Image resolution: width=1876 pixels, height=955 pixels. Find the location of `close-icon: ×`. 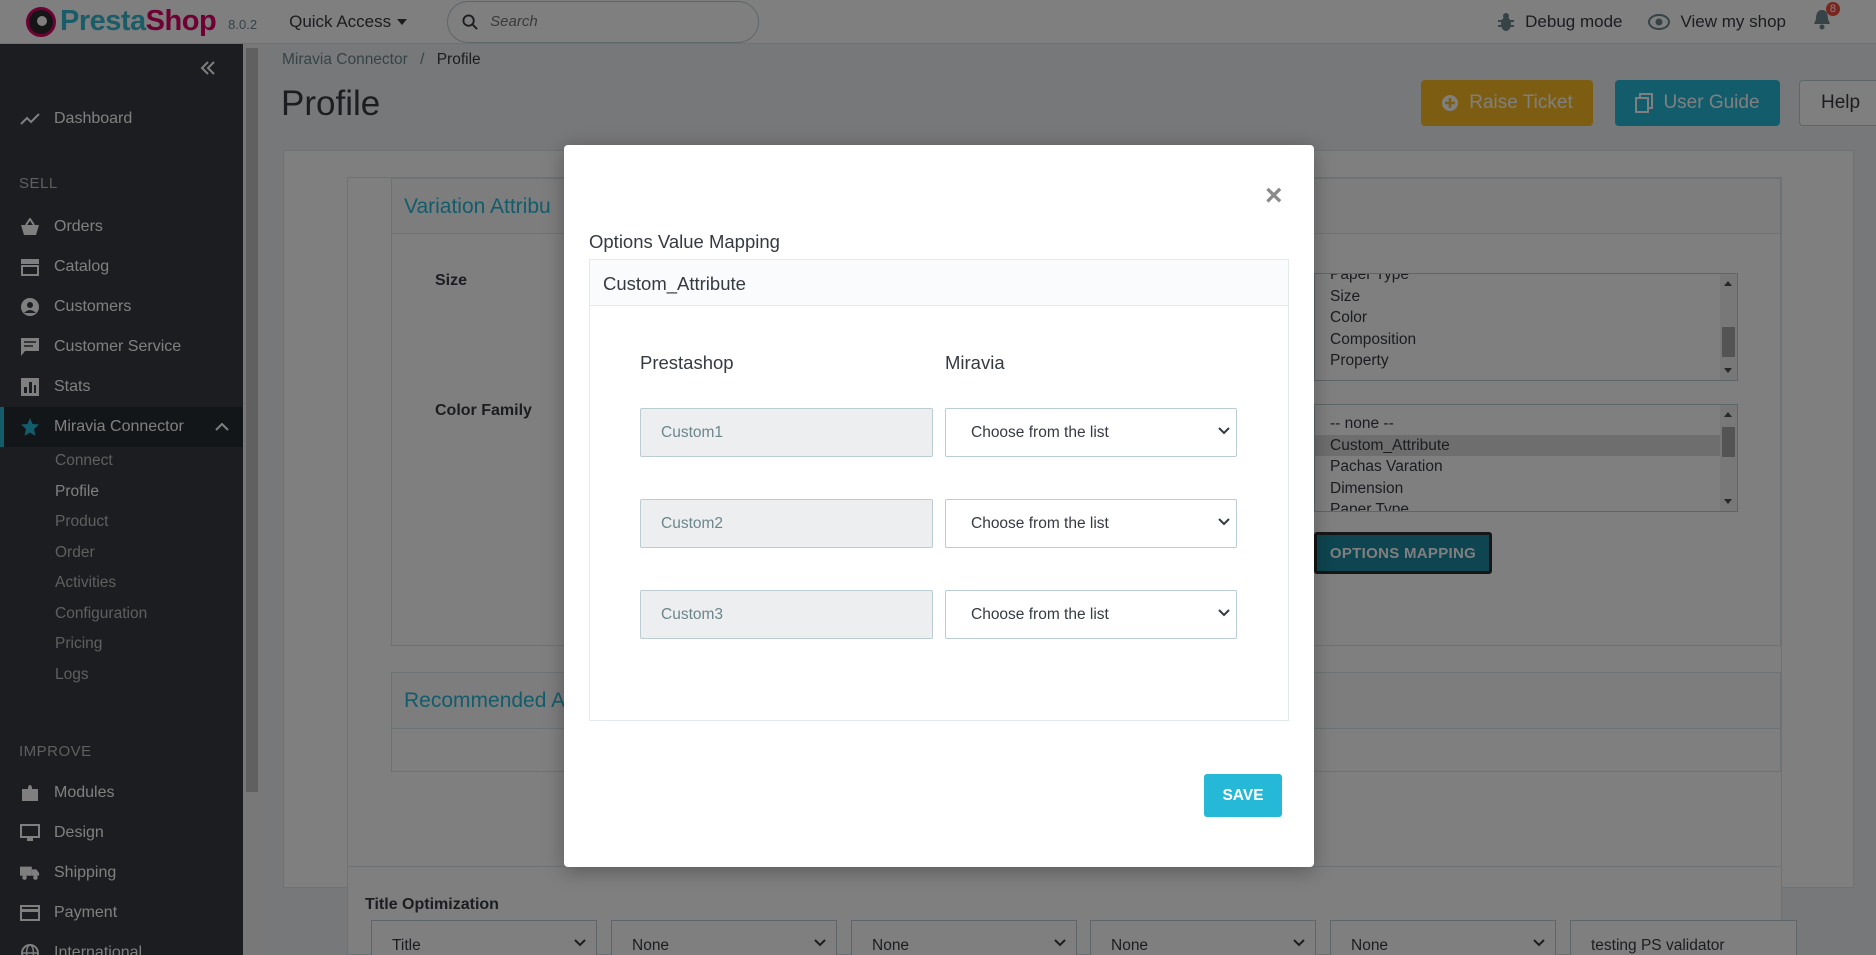

close-icon: × is located at coordinates (1274, 196).